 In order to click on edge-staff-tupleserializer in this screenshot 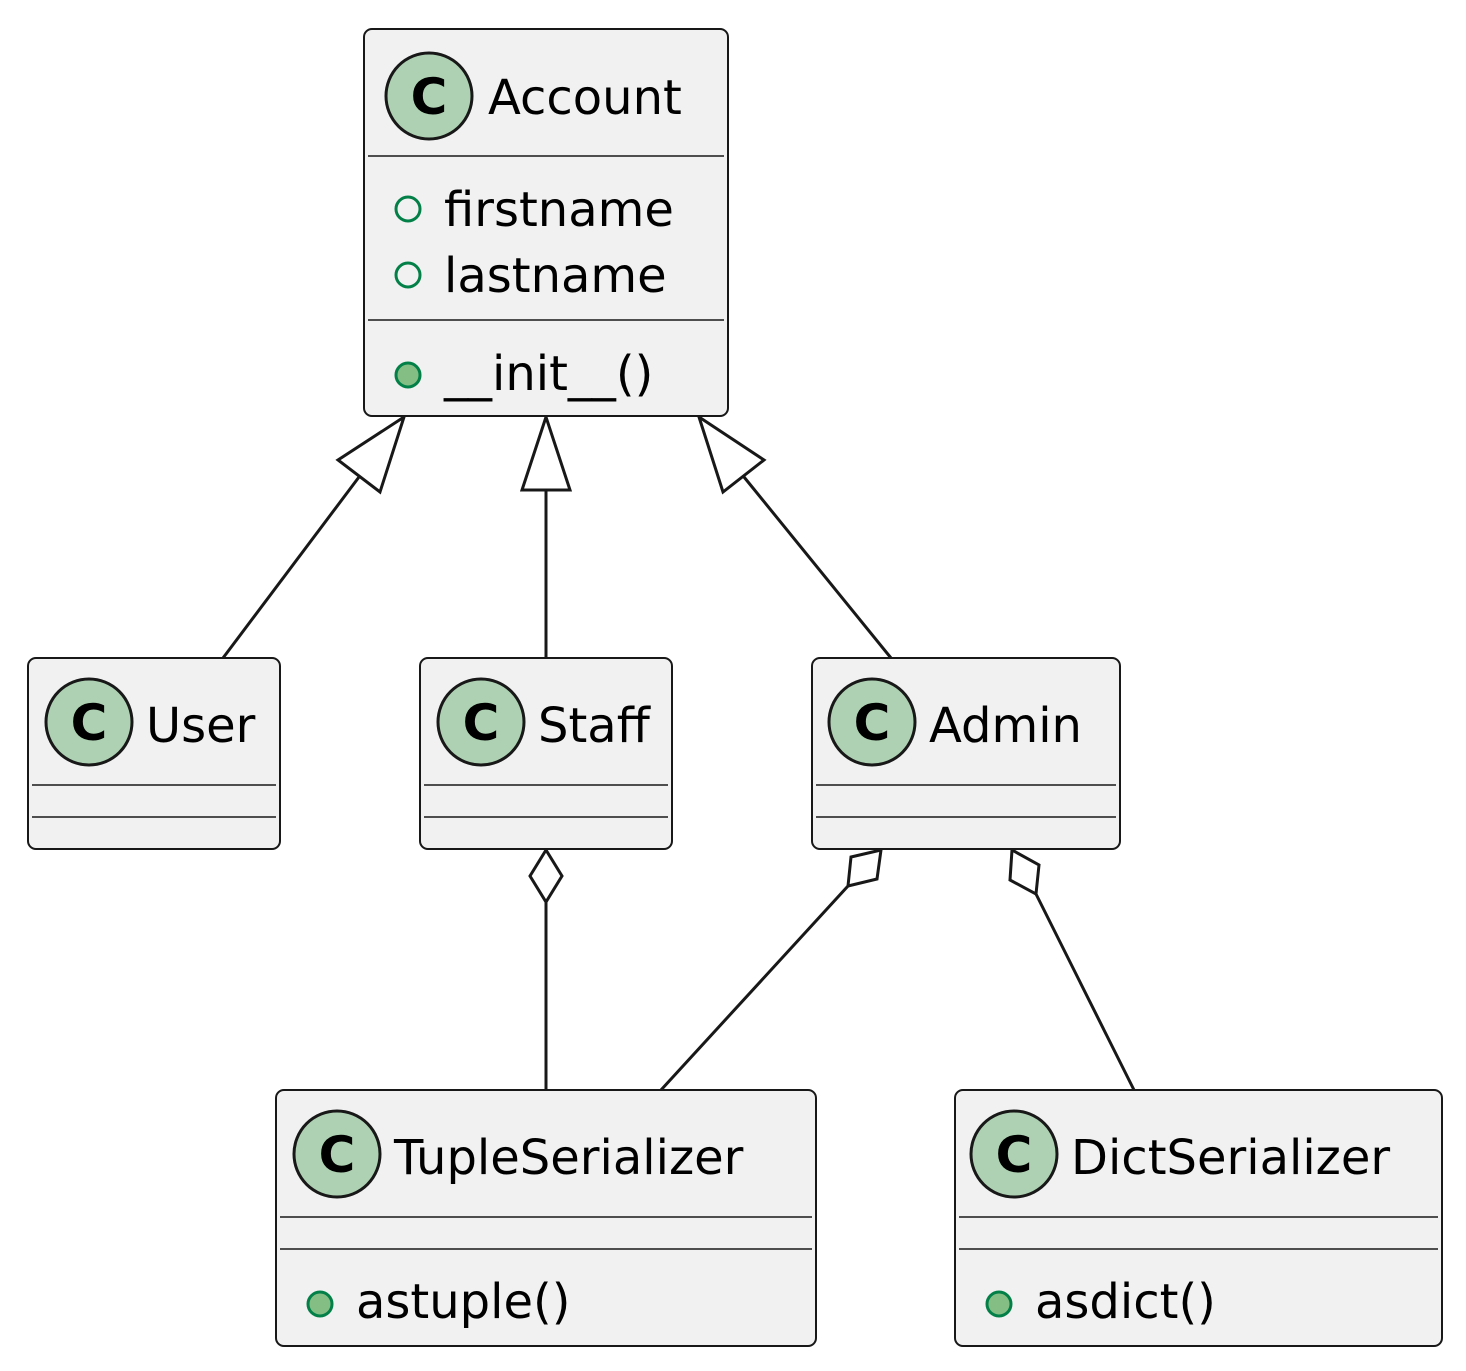, I will do `click(546, 968)`.